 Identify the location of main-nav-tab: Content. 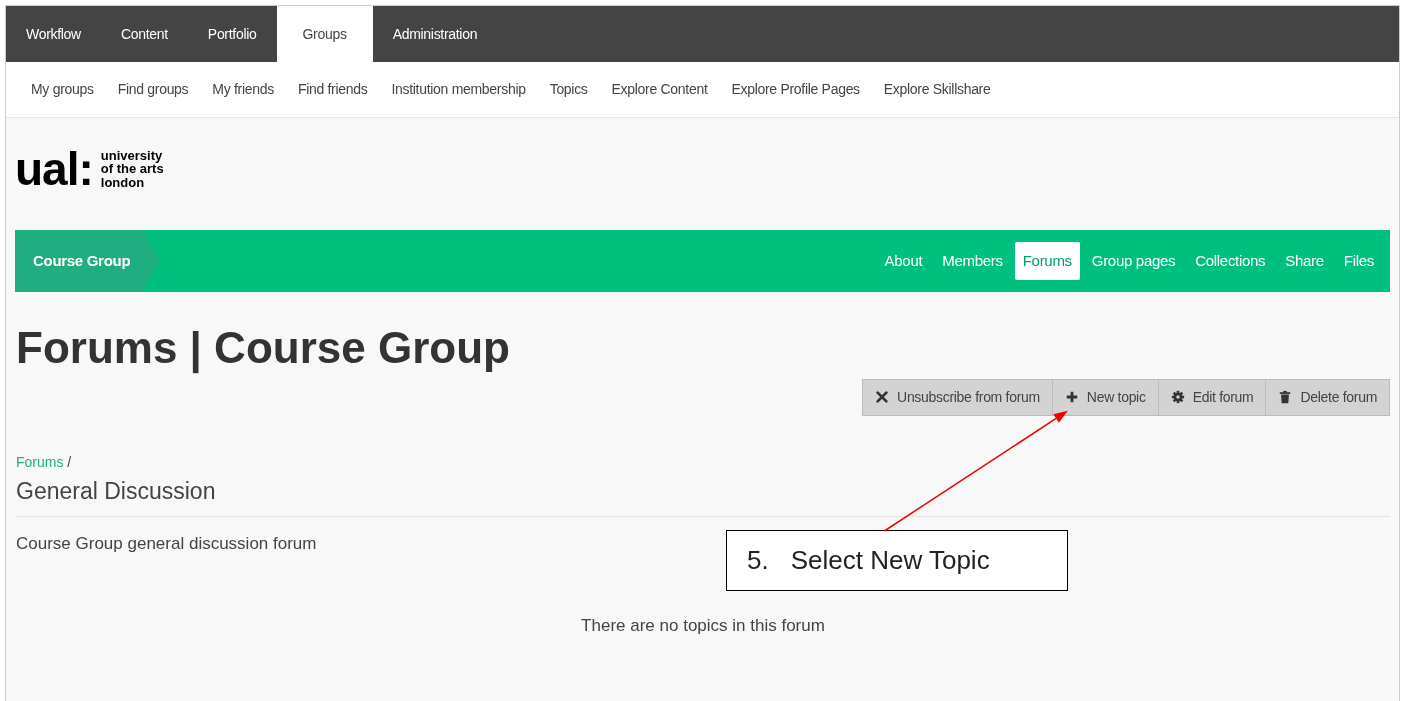
(144, 34).